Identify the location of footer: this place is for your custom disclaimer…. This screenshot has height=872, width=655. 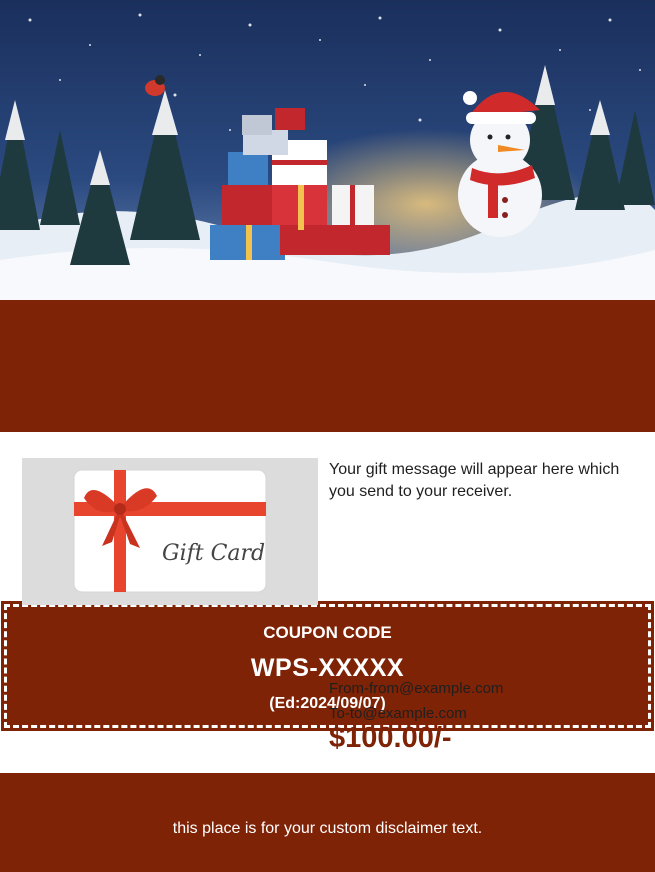
(327, 822).